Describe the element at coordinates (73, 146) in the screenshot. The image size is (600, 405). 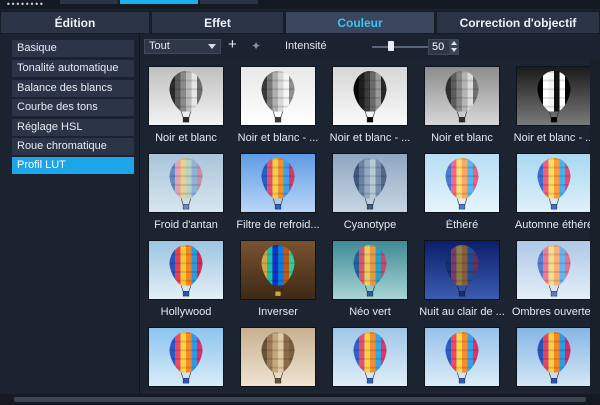
I see `sidebar-item-roue-chromatique: Roue chromatique` at that location.